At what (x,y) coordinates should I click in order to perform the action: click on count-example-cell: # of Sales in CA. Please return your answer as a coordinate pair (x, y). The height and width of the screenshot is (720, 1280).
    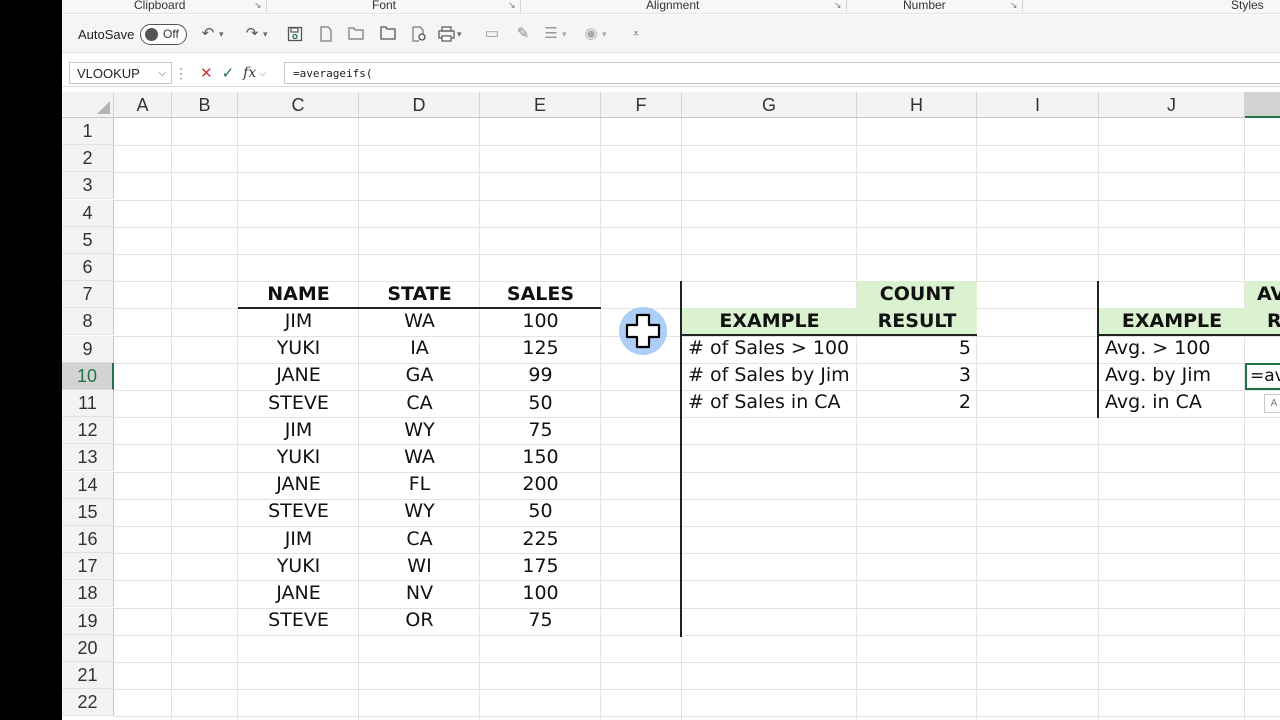
    Looking at the image, I should click on (769, 402).